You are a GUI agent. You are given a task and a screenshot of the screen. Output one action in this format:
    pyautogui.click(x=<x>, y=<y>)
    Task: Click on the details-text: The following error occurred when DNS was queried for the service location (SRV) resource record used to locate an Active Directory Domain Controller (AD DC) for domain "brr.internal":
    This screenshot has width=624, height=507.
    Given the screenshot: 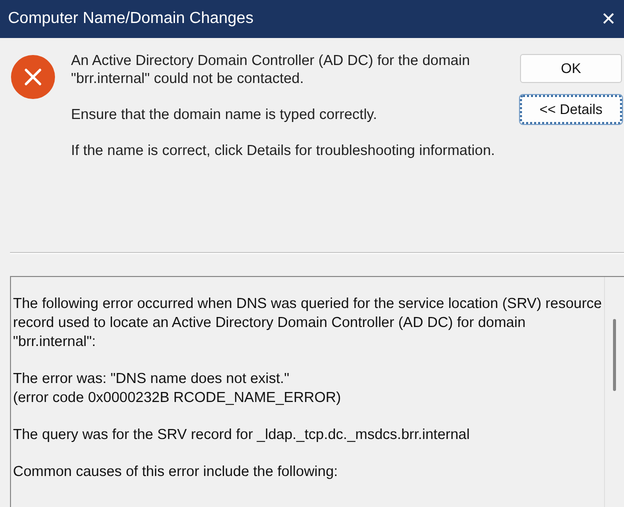 What is the action you would take?
    pyautogui.click(x=308, y=323)
    